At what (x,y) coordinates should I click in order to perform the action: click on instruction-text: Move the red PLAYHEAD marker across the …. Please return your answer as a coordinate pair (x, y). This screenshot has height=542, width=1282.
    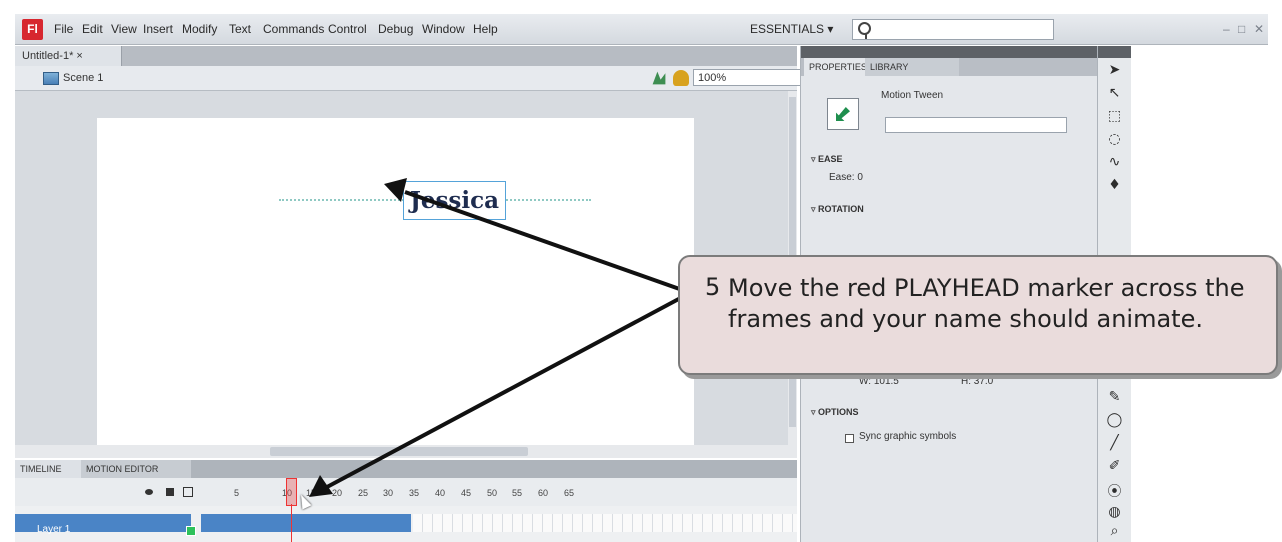
    Looking at the image, I should click on (986, 303).